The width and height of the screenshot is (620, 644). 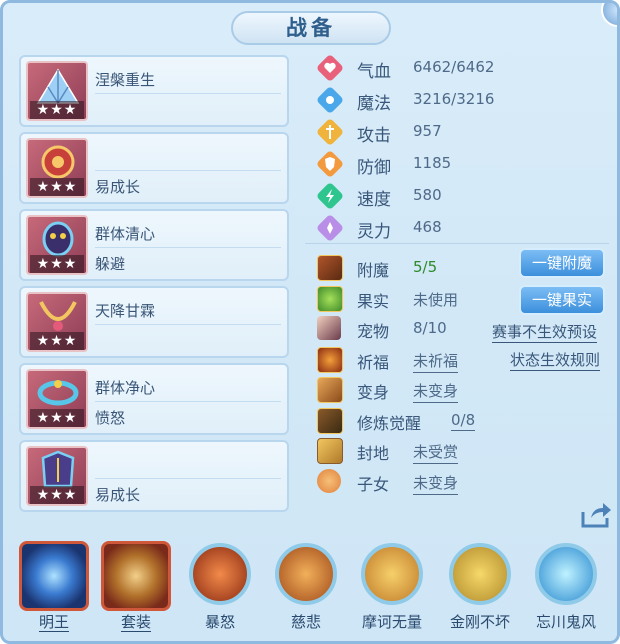 I want to click on stat-label: 气血, so click(x=374, y=72).